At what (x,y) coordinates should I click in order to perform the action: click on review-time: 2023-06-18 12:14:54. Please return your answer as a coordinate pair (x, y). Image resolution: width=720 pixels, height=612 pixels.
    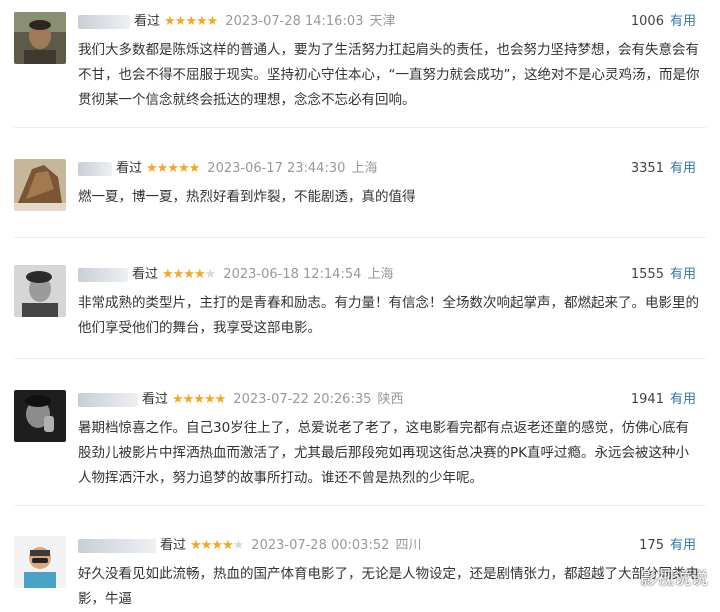
    Looking at the image, I should click on (292, 274).